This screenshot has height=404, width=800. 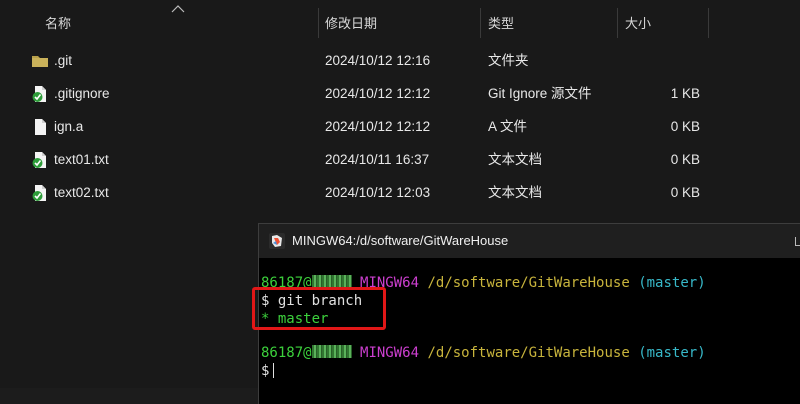 What do you see at coordinates (529, 241) in the screenshot?
I see `terminal-titlebar: MINGW64:/d/software/GitWareHouse` at bounding box center [529, 241].